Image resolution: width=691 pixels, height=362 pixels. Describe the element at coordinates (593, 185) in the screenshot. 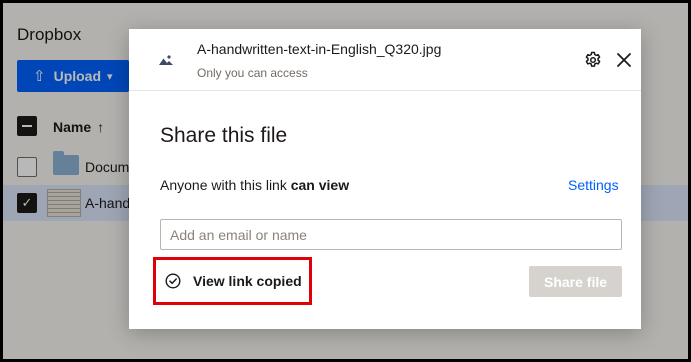

I see `settings-link: Settings` at that location.